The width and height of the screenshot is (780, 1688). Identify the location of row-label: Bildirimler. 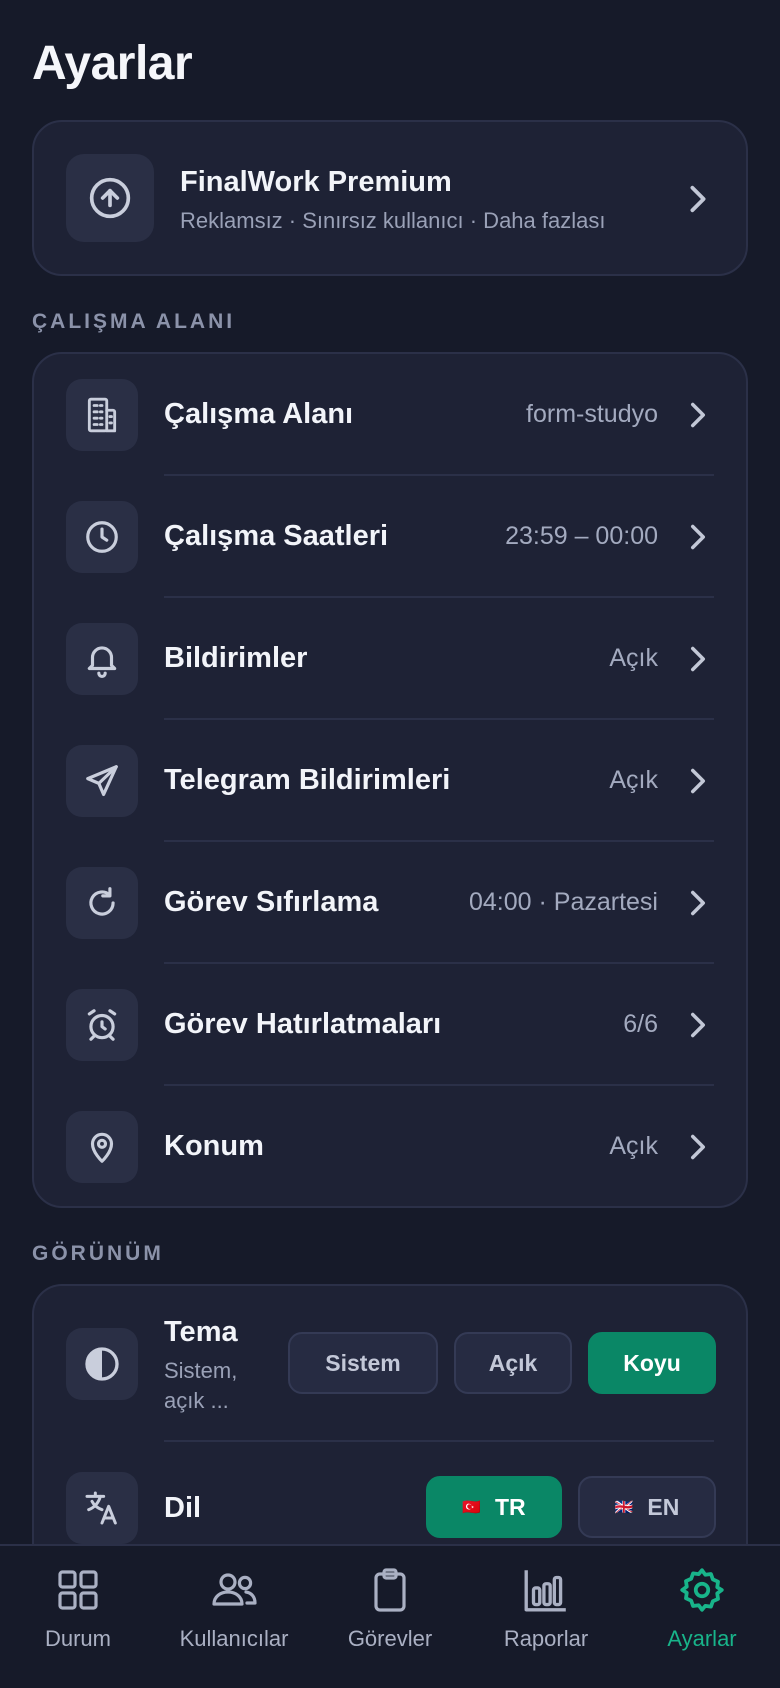
(236, 658).